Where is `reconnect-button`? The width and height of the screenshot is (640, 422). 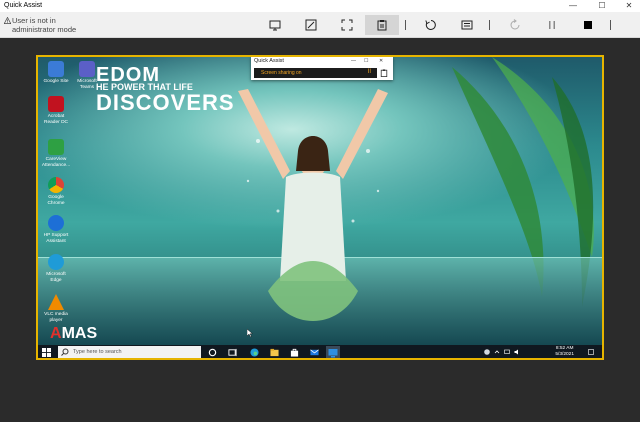
reconnect-button is located at coordinates (515, 25).